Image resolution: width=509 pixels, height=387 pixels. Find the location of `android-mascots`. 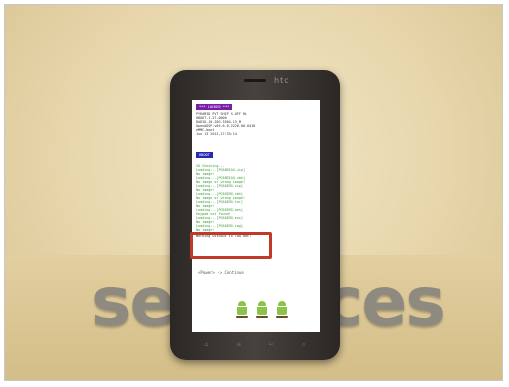

android-mascots is located at coordinates (262, 311).